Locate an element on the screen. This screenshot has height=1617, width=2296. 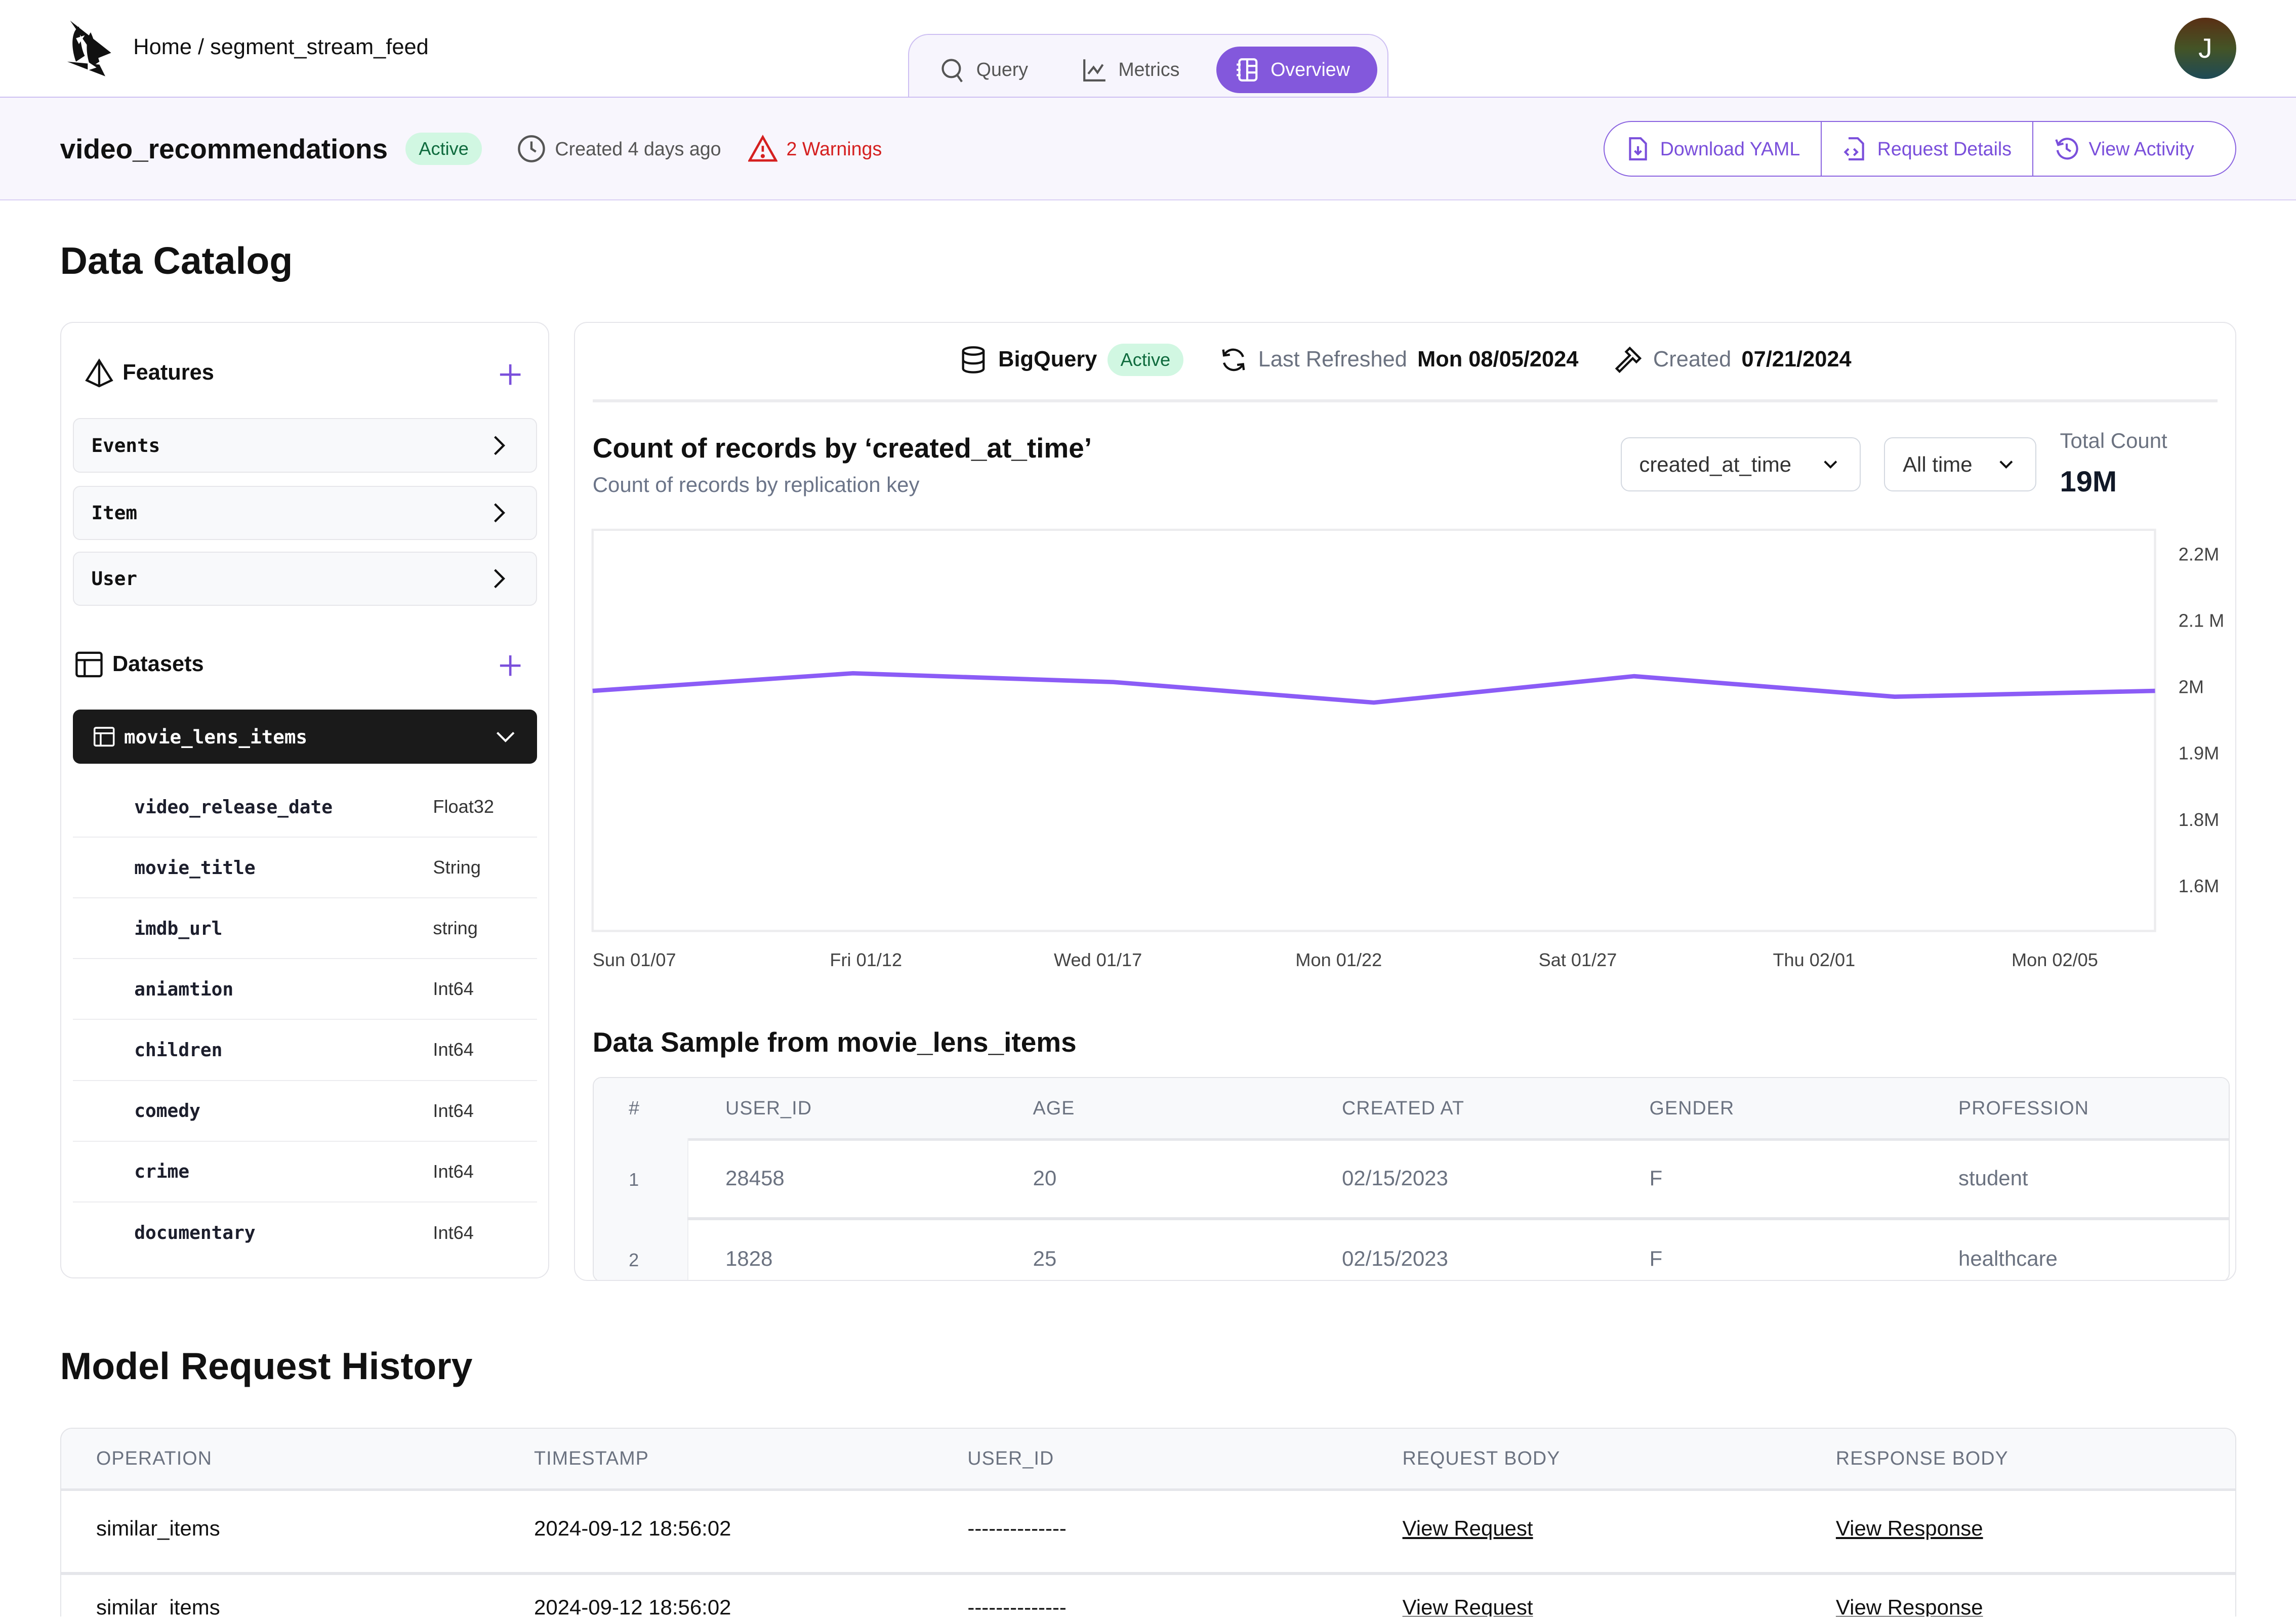
x-tick-label: Fri 01/12 is located at coordinates (866, 959).